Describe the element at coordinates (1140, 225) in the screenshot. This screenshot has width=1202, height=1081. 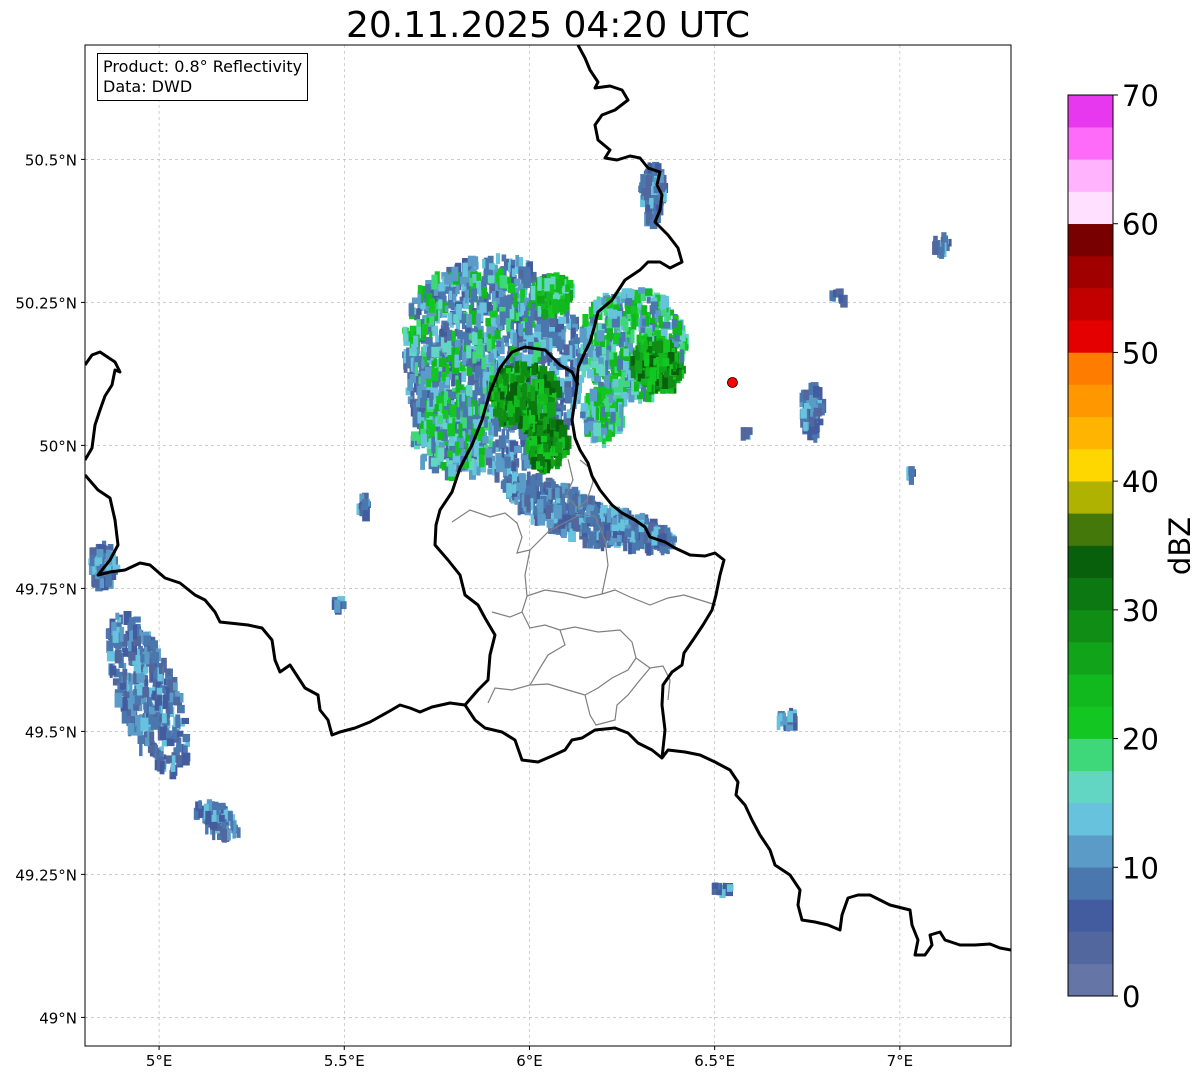
I see `colorbar-tick-label: 60` at that location.